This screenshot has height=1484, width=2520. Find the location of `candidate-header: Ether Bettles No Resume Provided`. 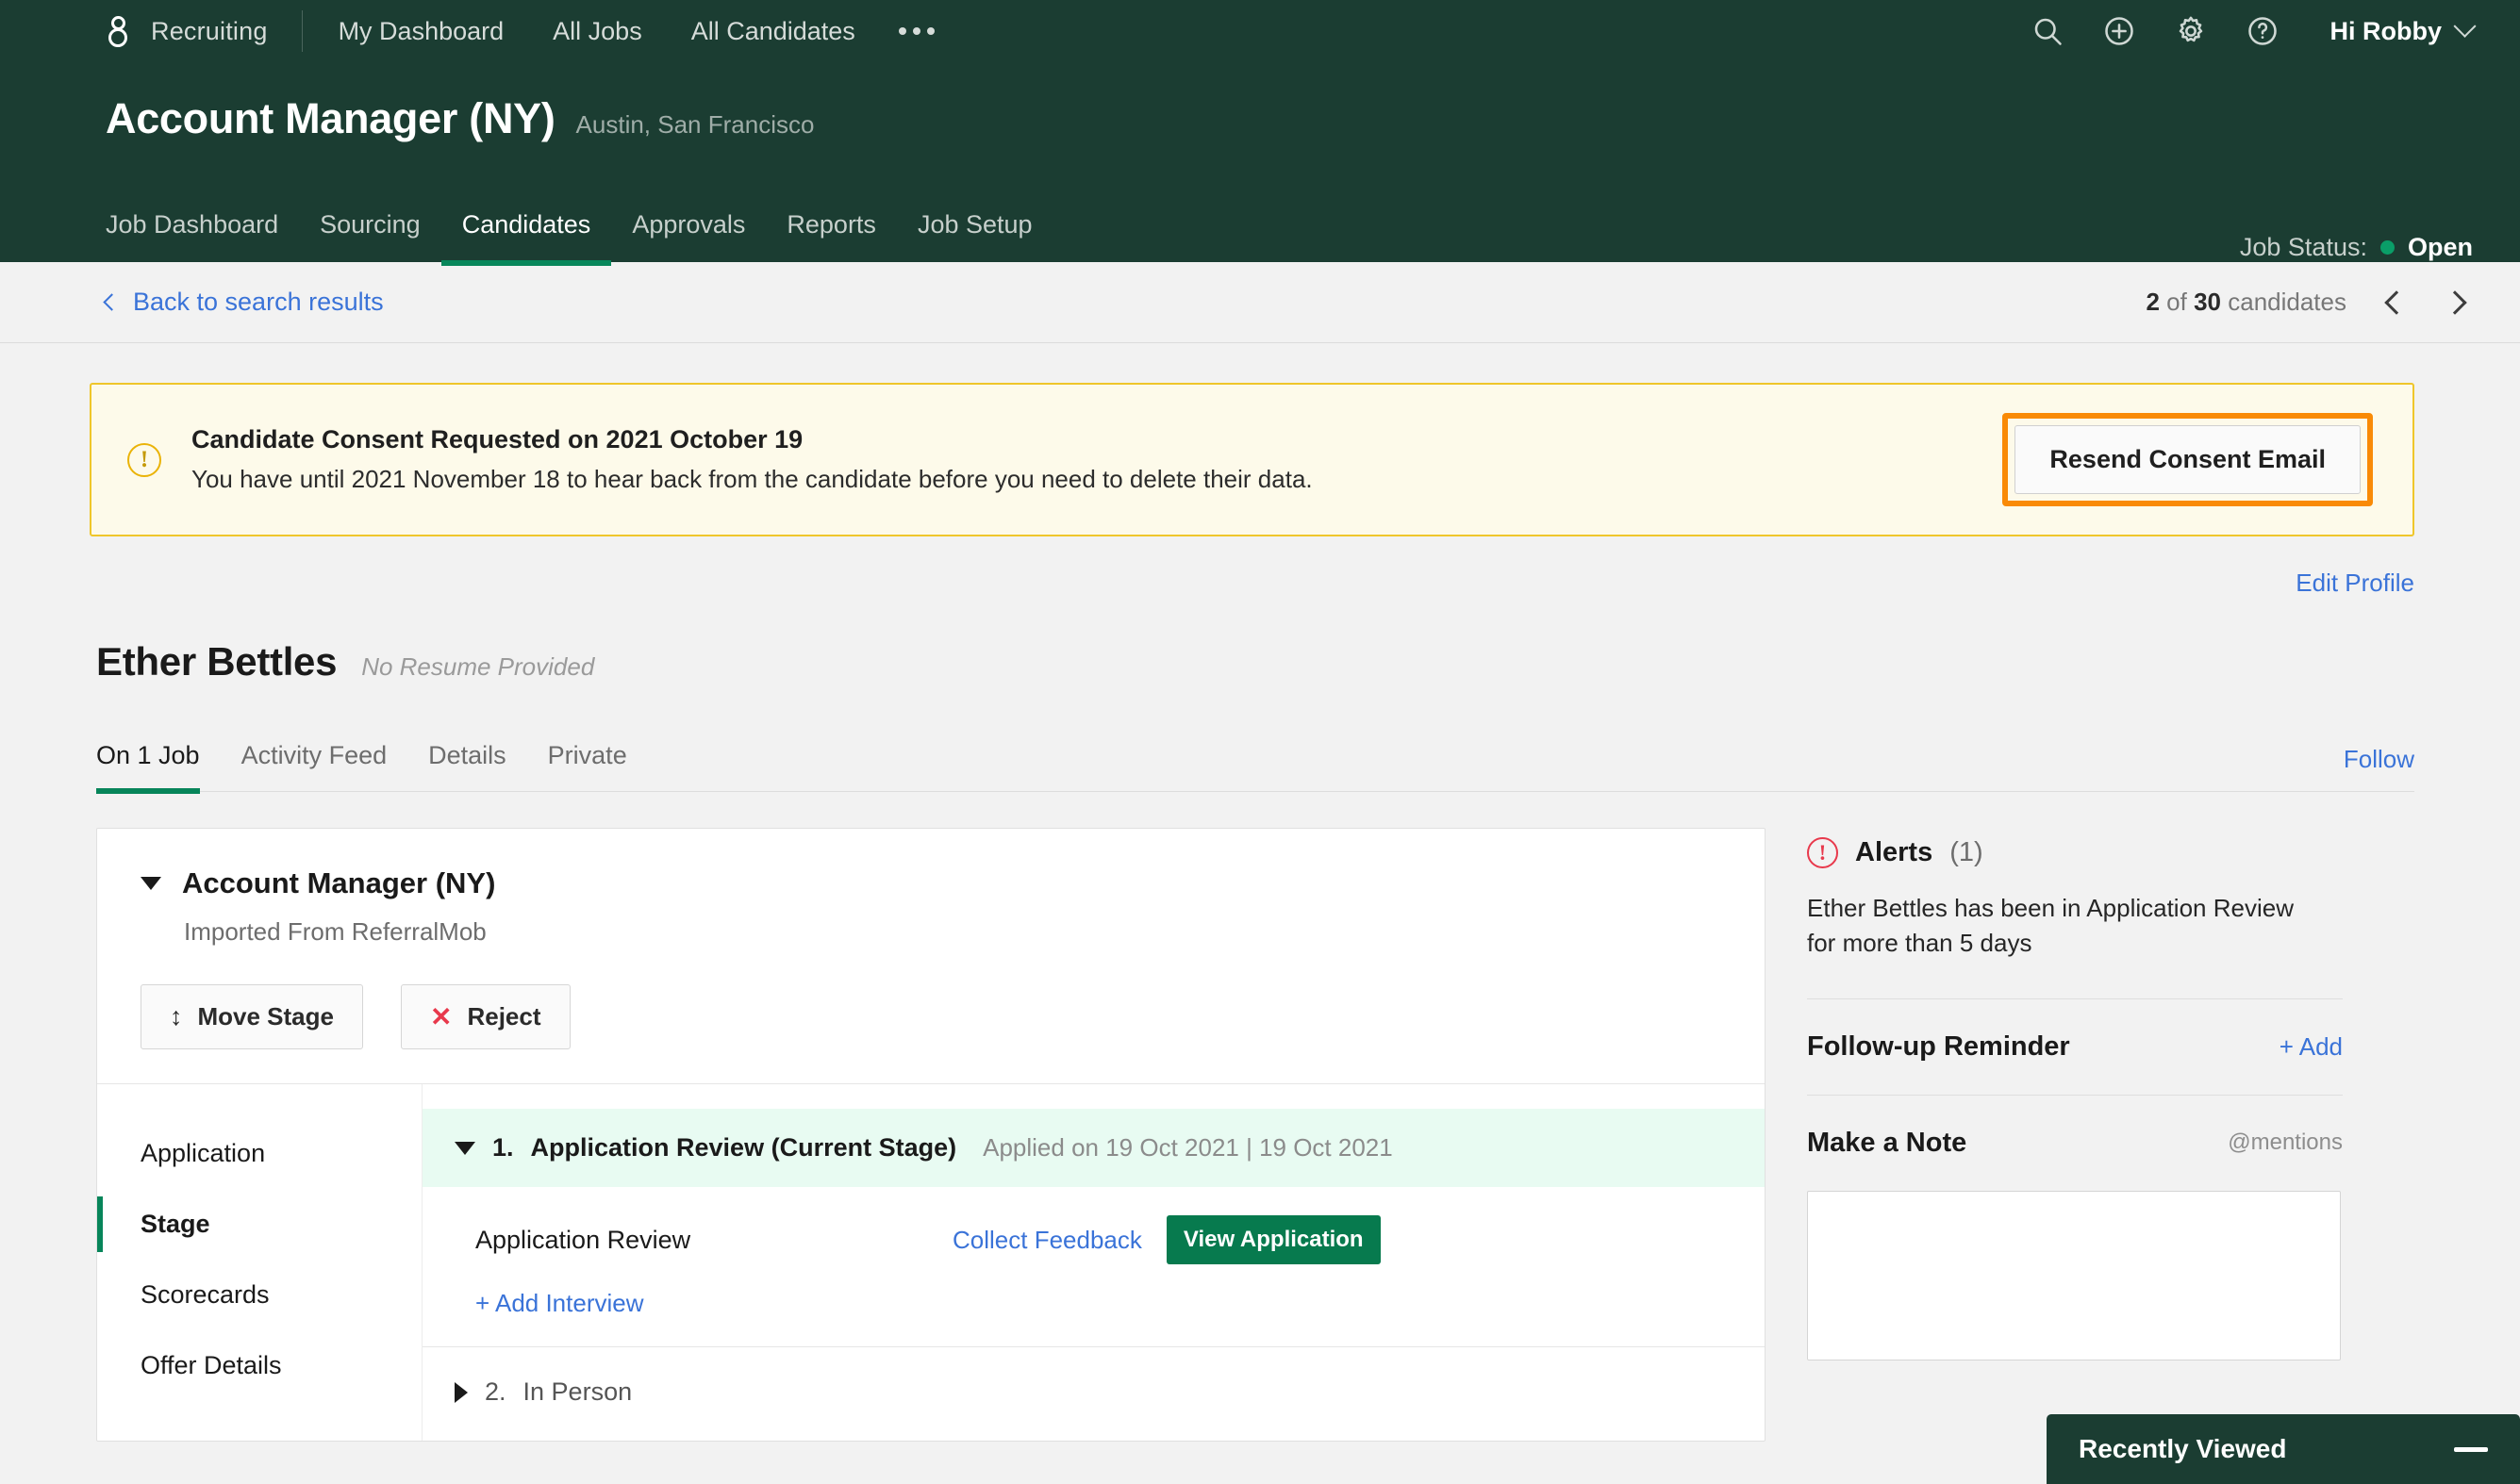

candidate-header: Ether Bettles No Resume Provided is located at coordinates (1260, 641).